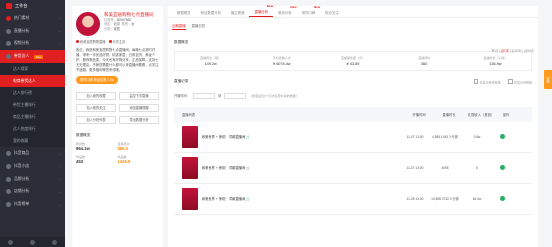 The image size is (552, 247). Describe the element at coordinates (32, 166) in the screenshot. I see `nav-item: 抖音小店 ›` at that location.